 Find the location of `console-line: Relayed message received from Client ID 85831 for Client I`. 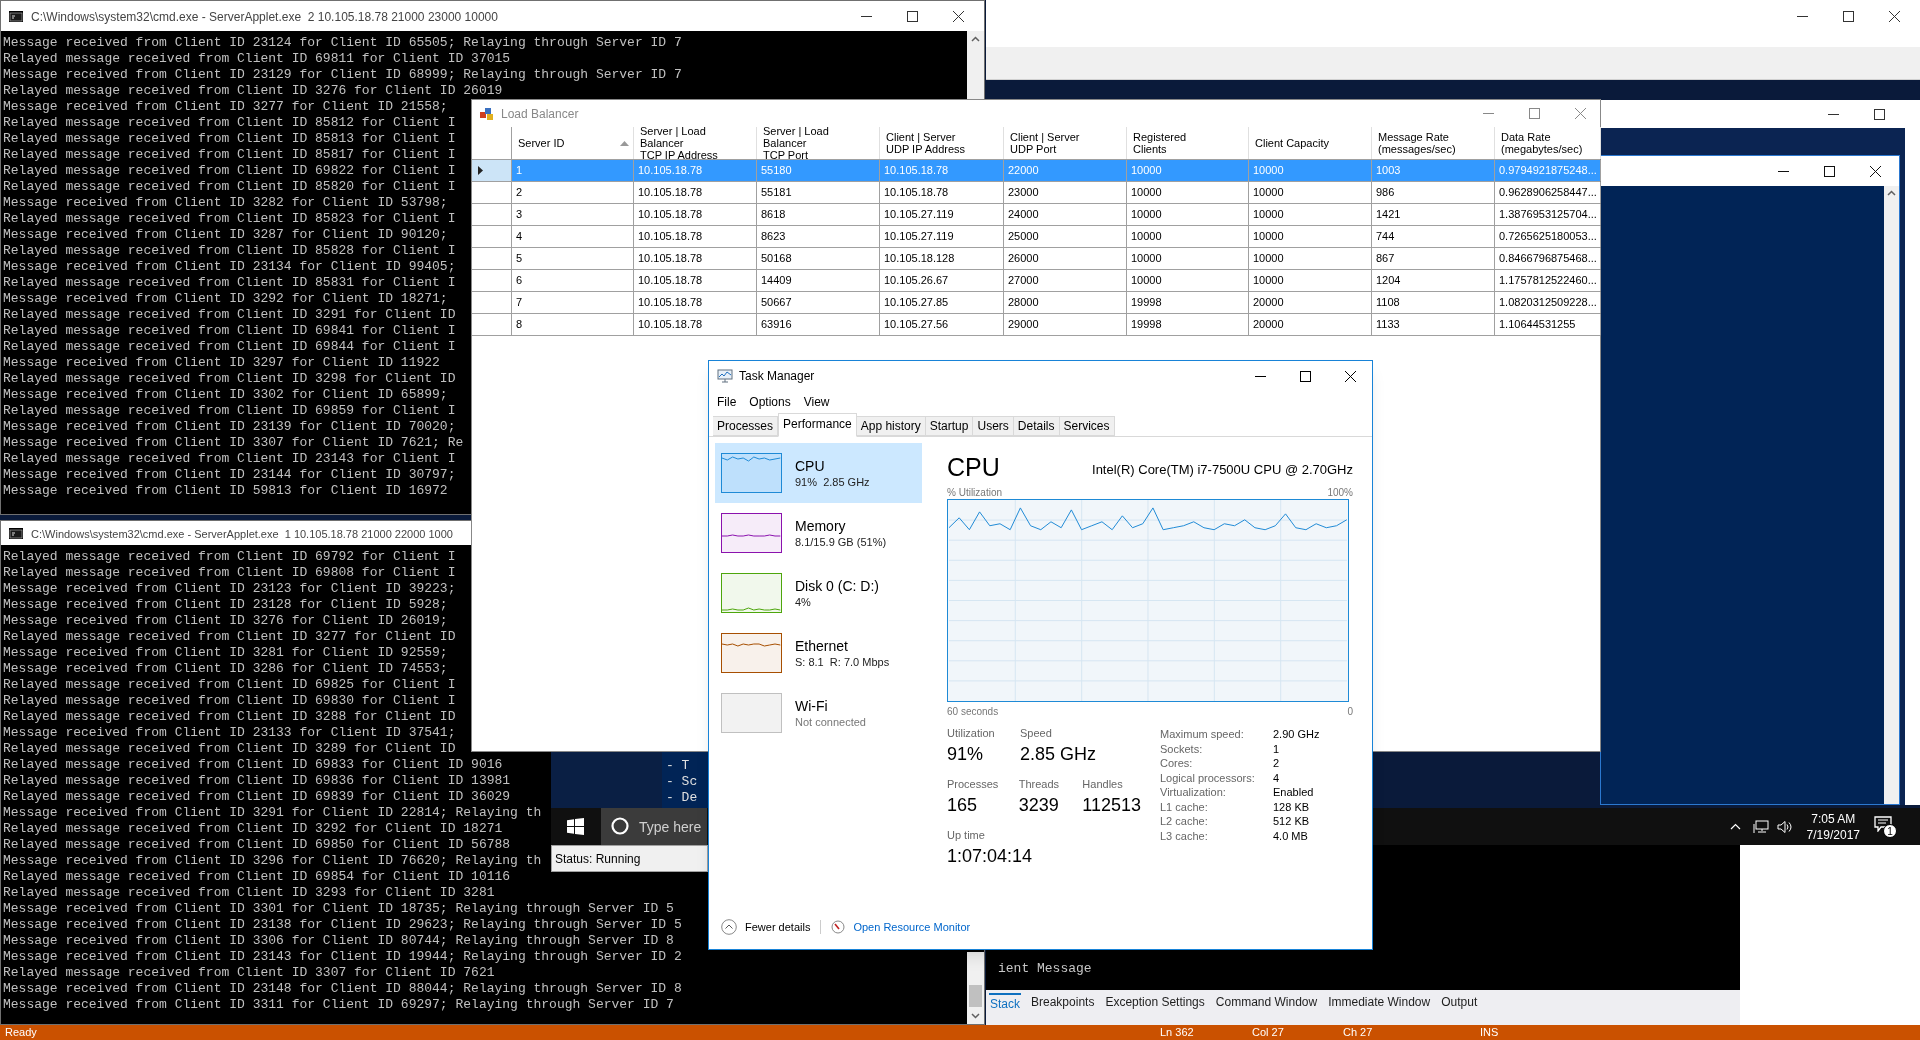

console-line: Relayed message received from Client ID 85831 for Client I is located at coordinates (229, 283).